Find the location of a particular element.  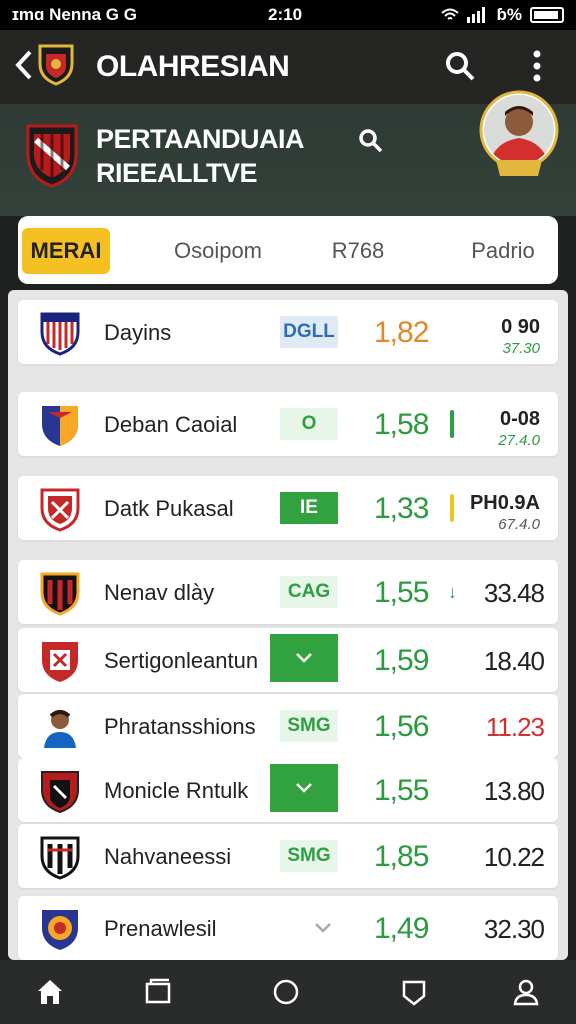

nav-tabs is located at coordinates (158, 992).